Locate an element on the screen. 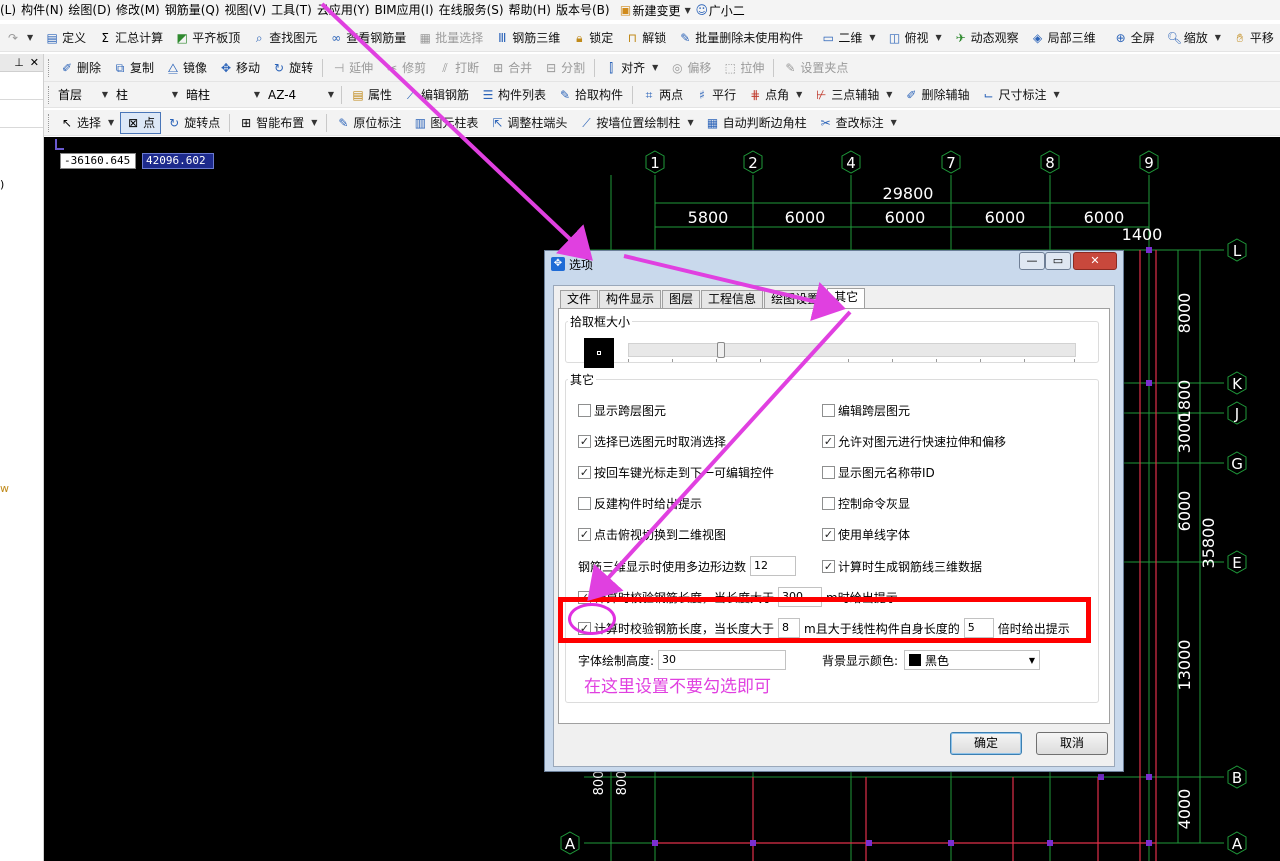 The height and width of the screenshot is (861, 1280). menu-version: 版本号(B) is located at coordinates (585, 10).